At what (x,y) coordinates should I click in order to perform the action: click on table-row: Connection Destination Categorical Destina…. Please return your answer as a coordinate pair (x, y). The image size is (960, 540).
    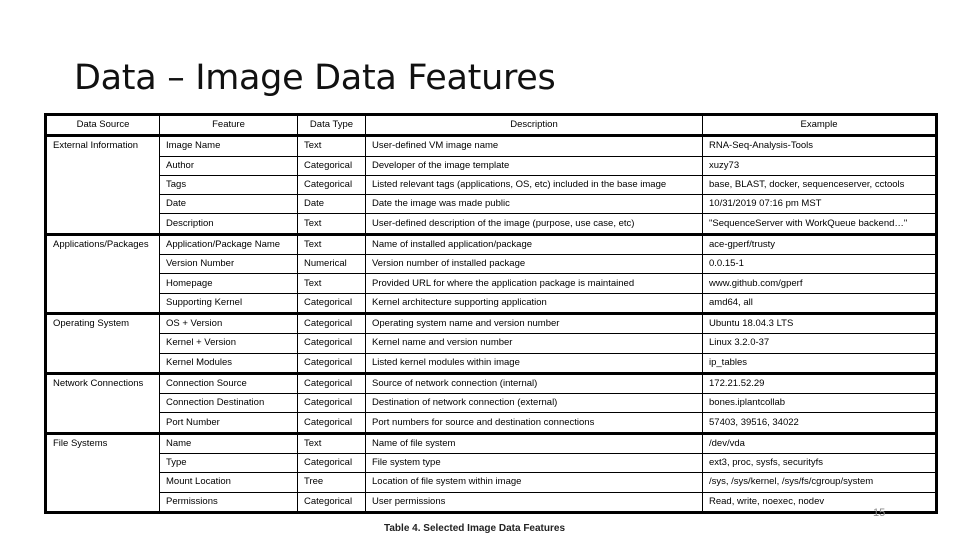
    Looking at the image, I should click on (491, 403).